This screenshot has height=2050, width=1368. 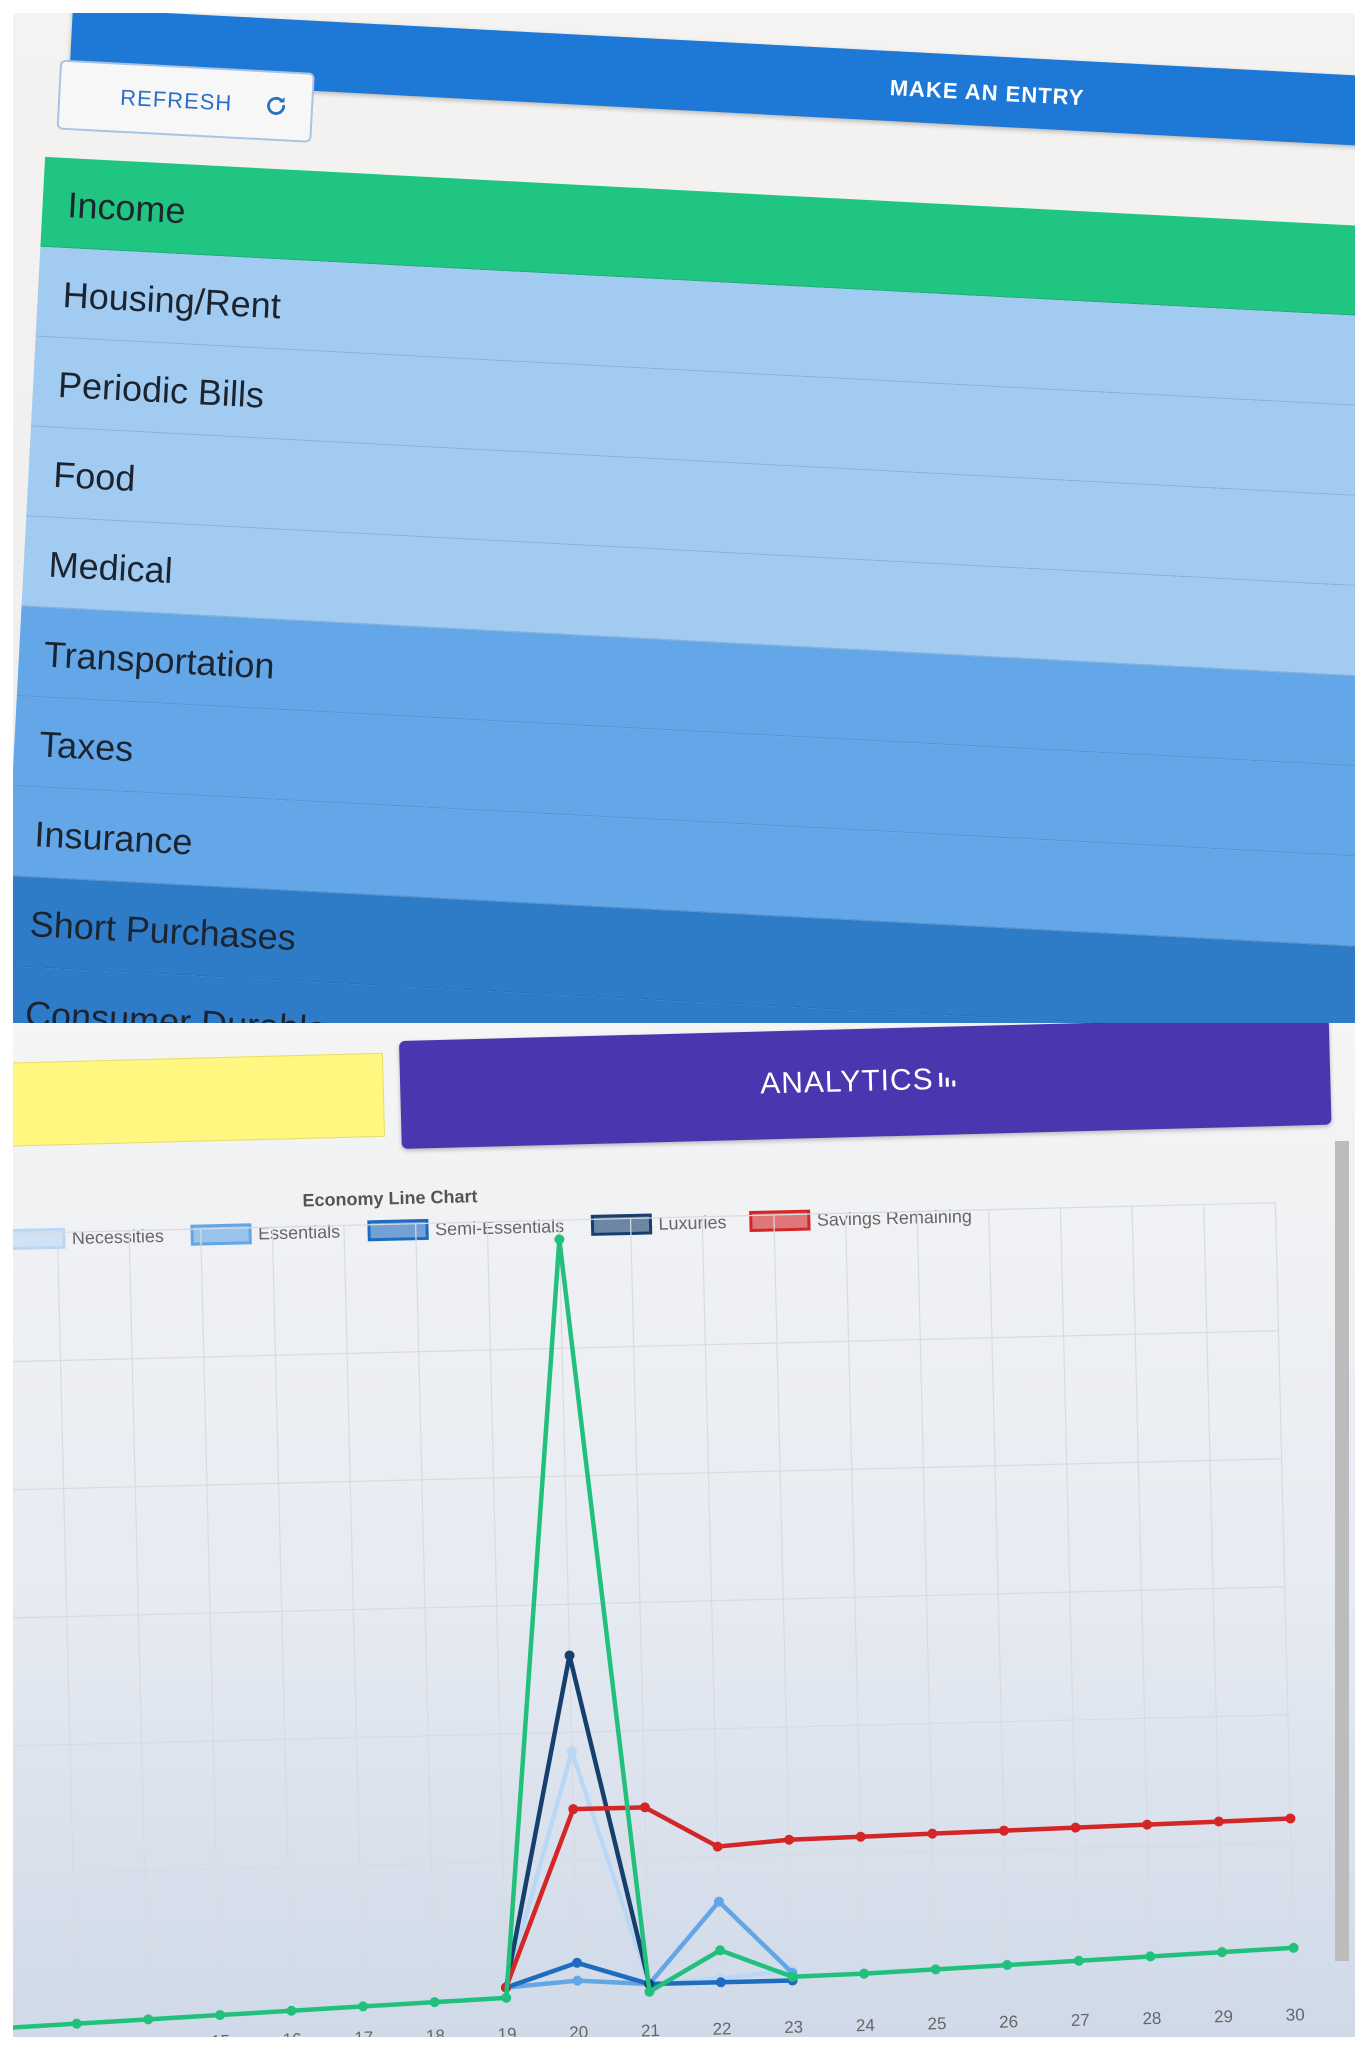 I want to click on x-tick-label: 18, so click(x=435, y=2031).